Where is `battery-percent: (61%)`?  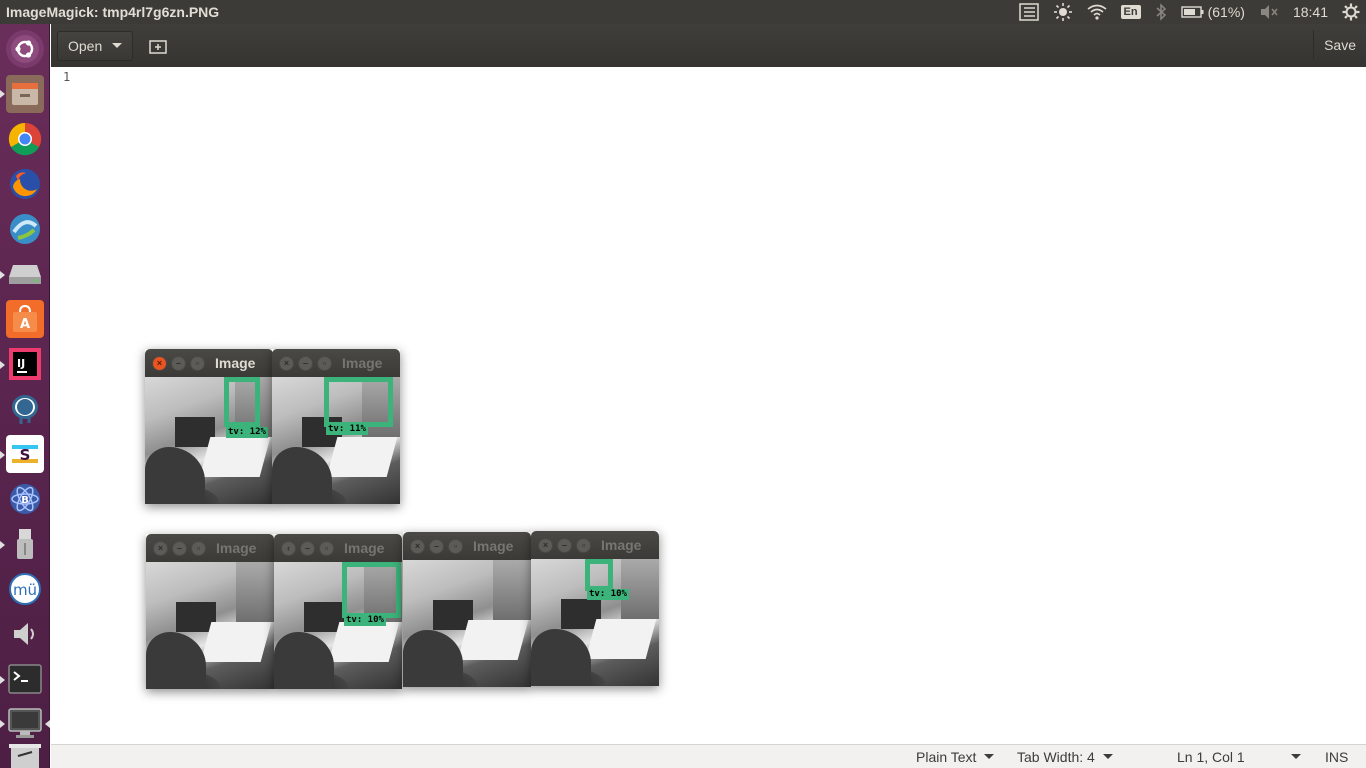
battery-percent: (61%) is located at coordinates (1226, 12).